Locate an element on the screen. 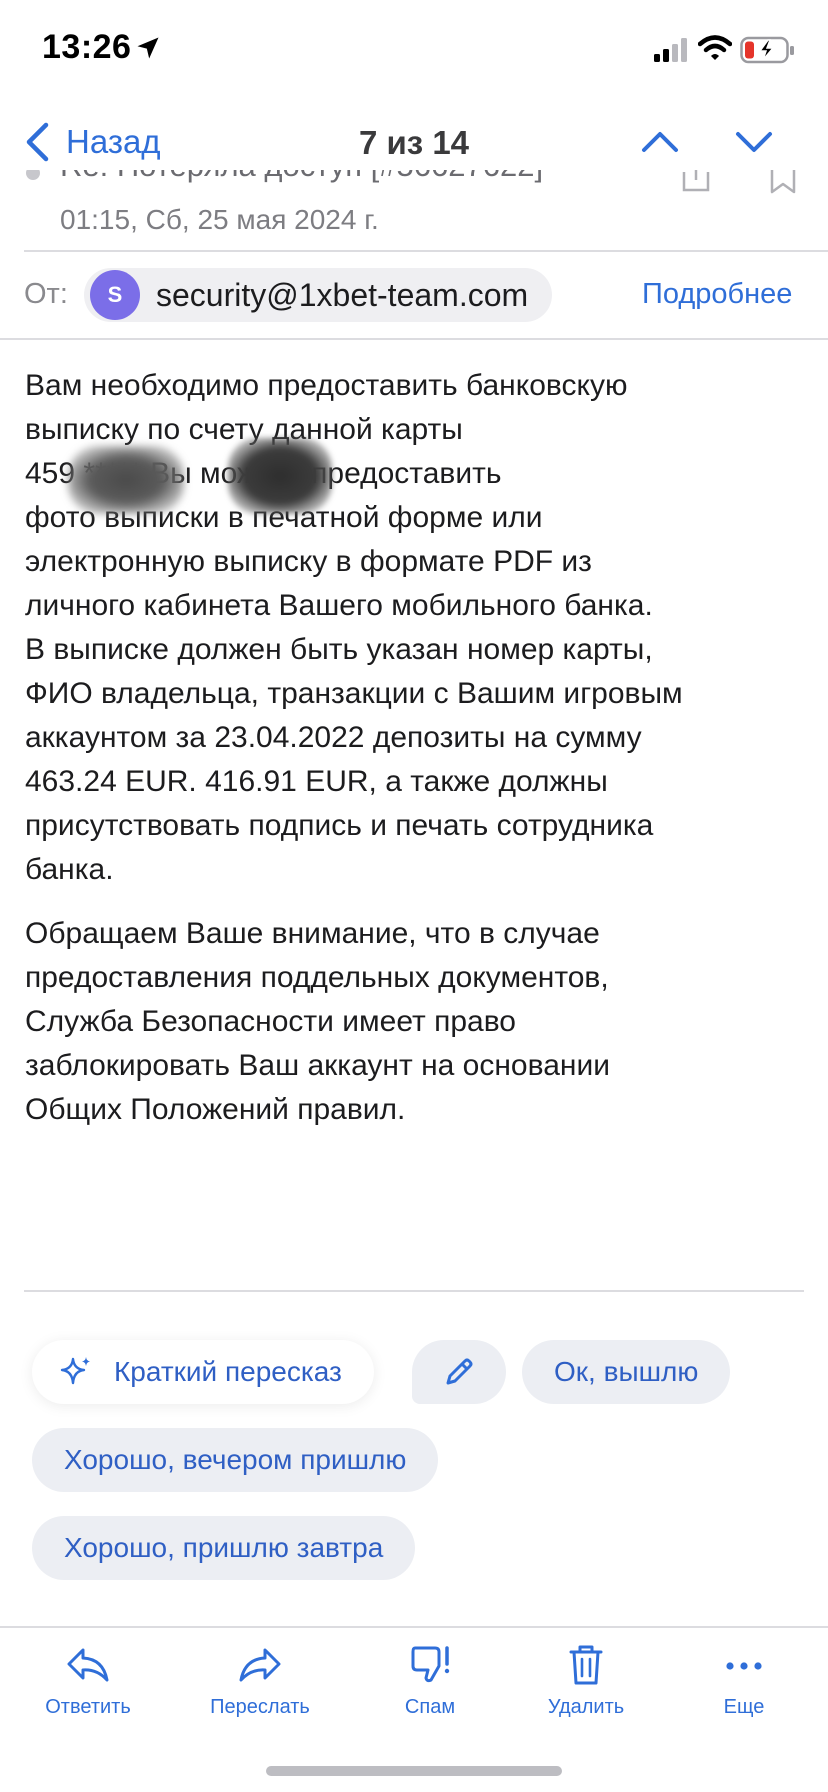  spam-label: Спам is located at coordinates (430, 1707).